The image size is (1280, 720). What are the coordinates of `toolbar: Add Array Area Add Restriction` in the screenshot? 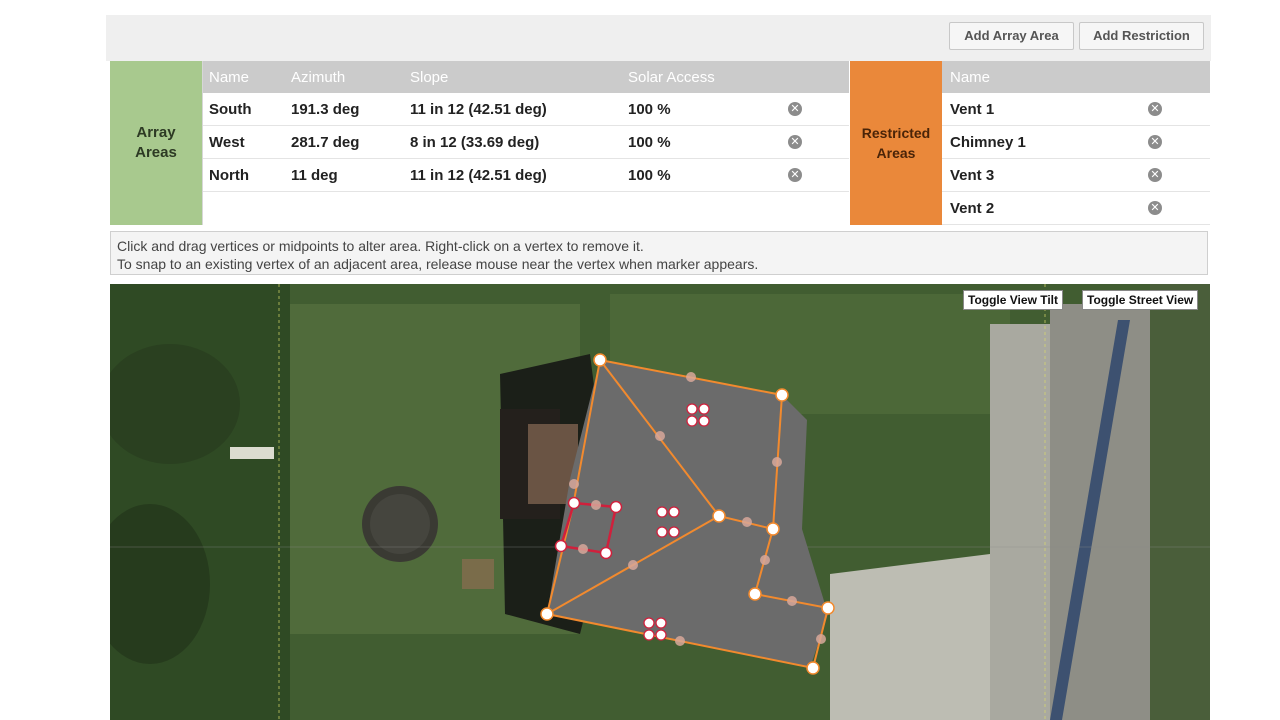 It's located at (658, 38).